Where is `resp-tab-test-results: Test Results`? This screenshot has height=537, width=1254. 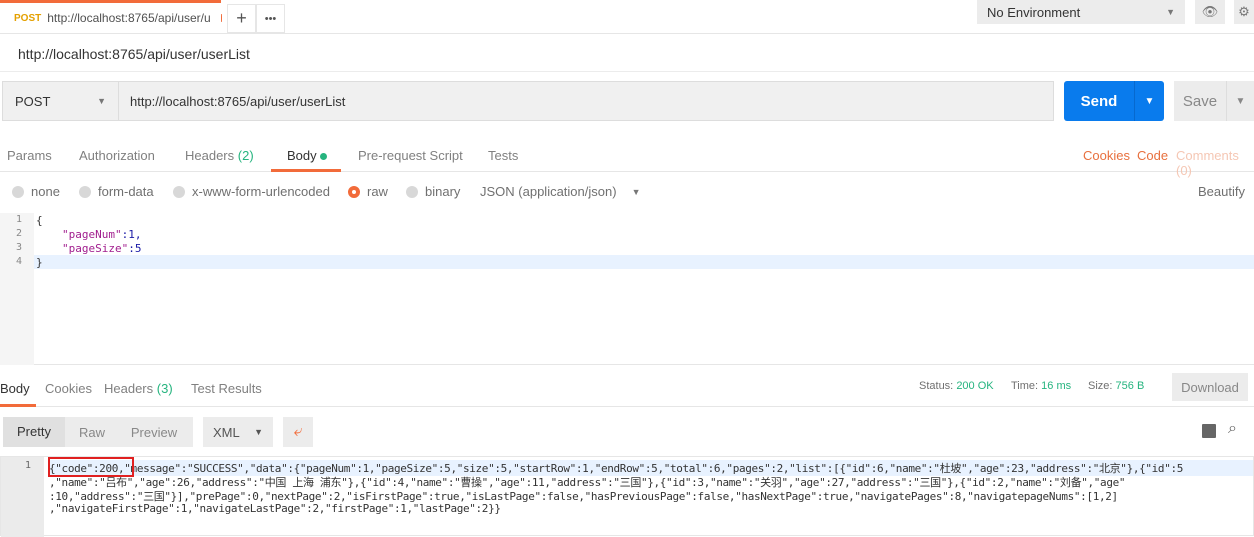 resp-tab-test-results: Test Results is located at coordinates (226, 388).